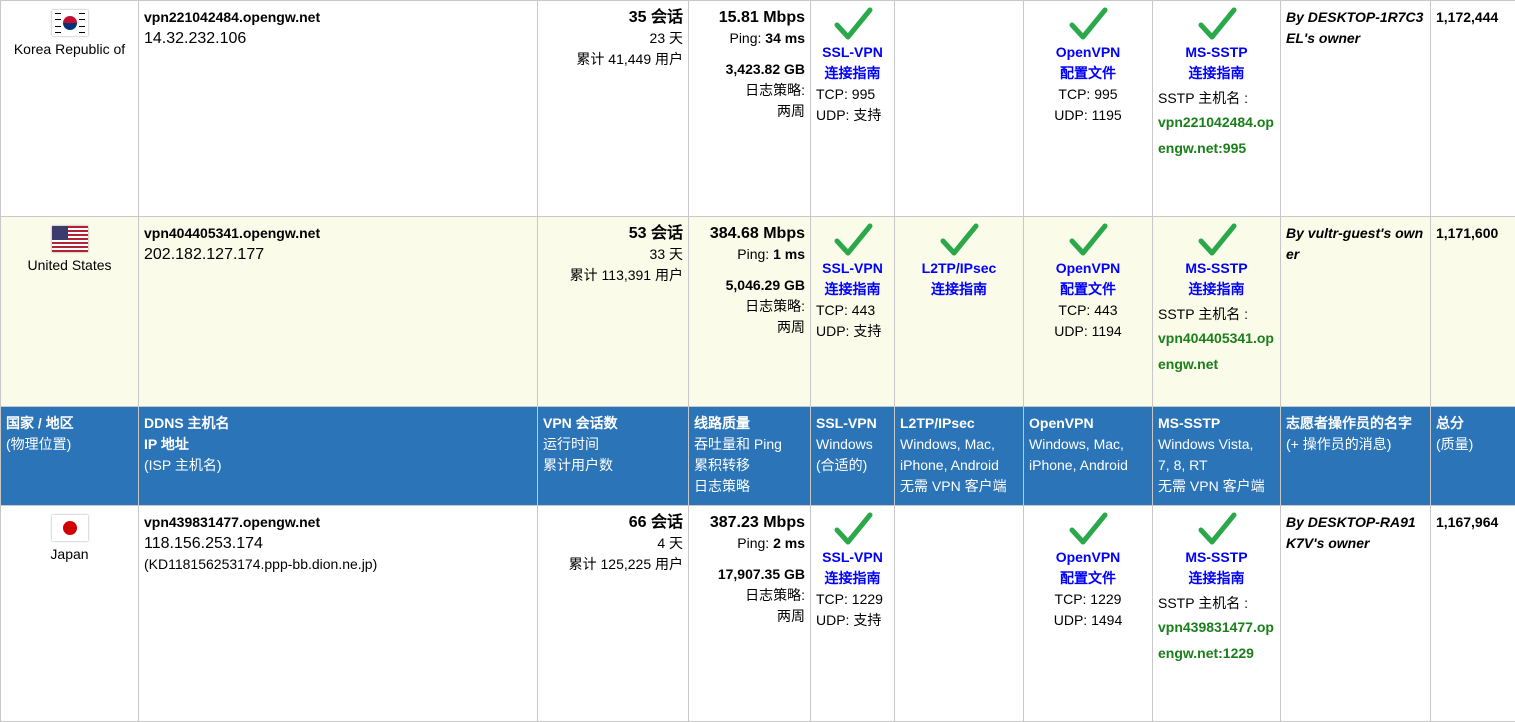  Describe the element at coordinates (70, 109) in the screenshot. I see `country-cell: Korea Republic of` at that location.